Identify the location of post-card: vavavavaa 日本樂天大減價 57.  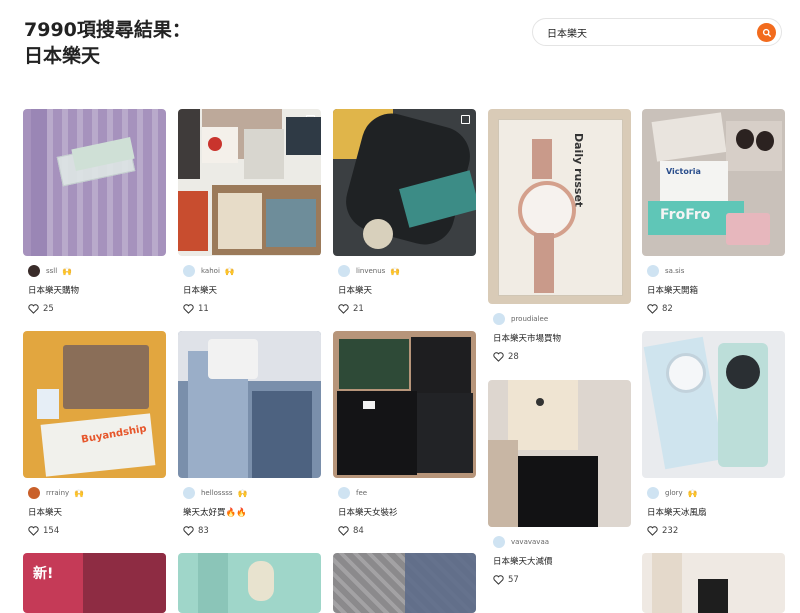
(559, 482).